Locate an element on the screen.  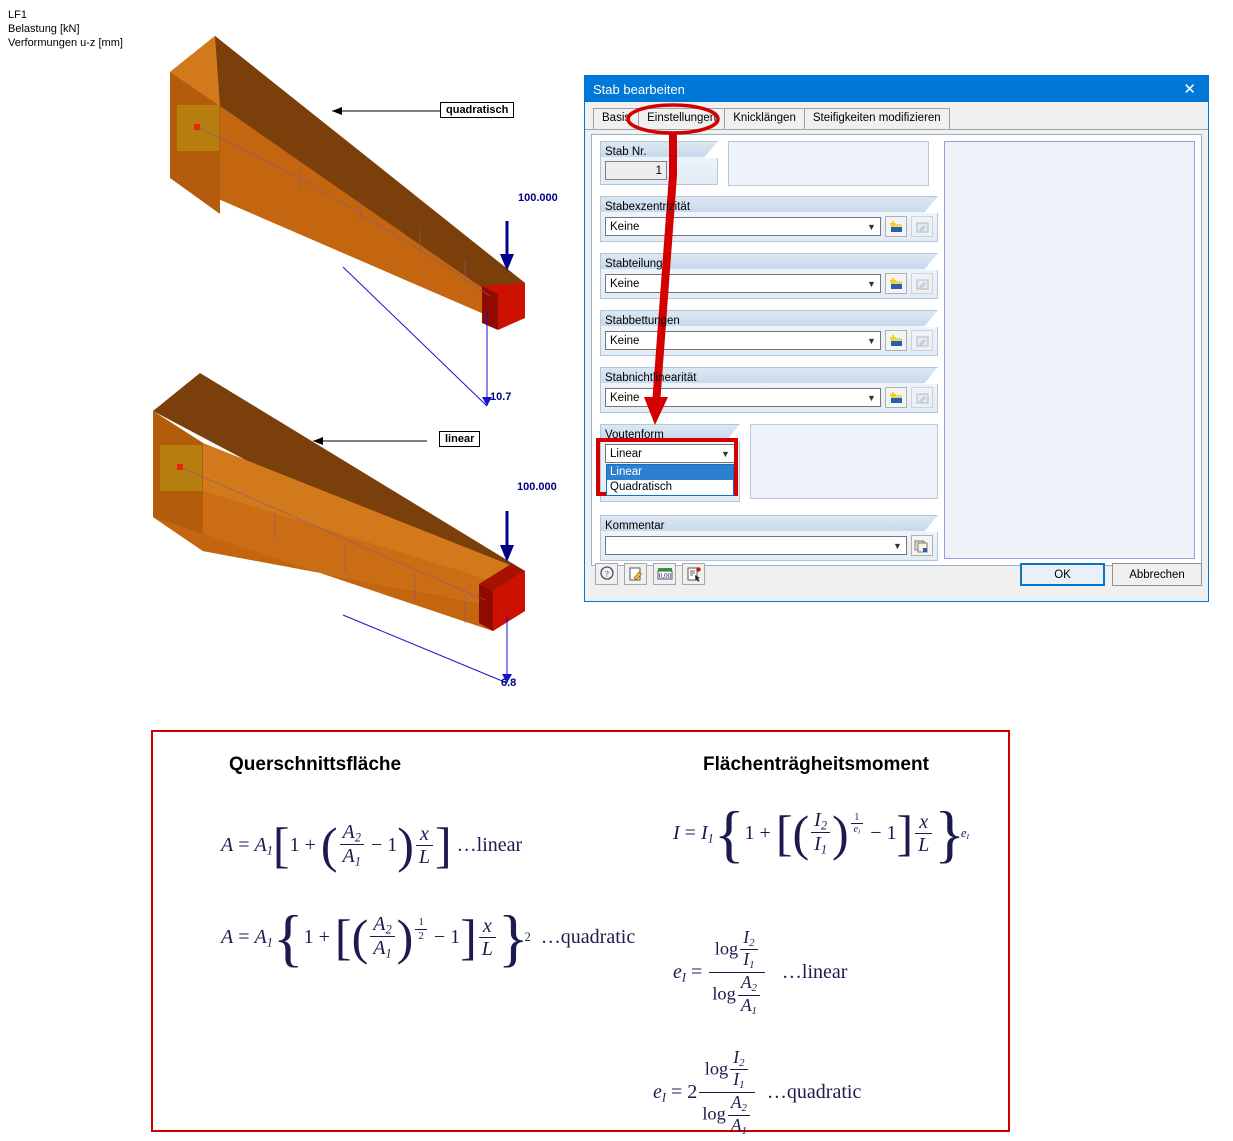
voutenform-option-linear: Linear is located at coordinates (670, 472).